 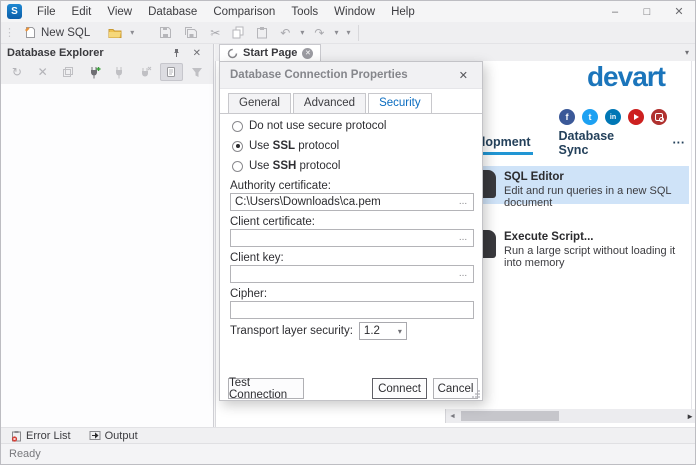 What do you see at coordinates (238, 32) in the screenshot?
I see `copy-icon` at bounding box center [238, 32].